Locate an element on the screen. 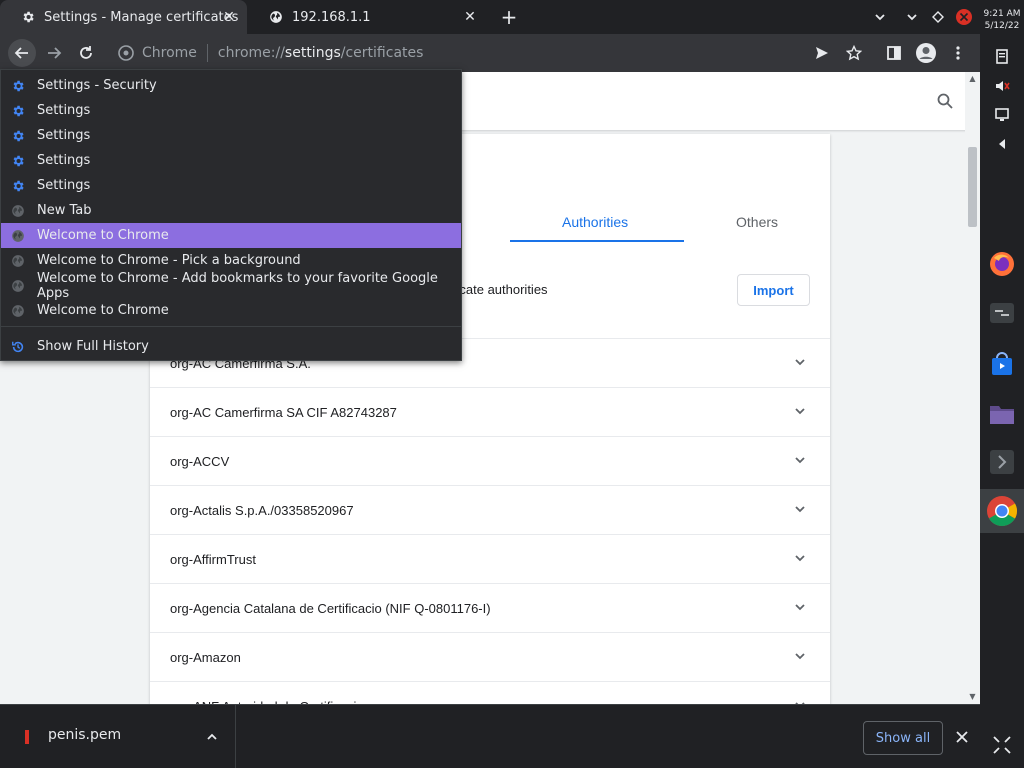  show-full-history-item: Show Full History is located at coordinates (231, 346).